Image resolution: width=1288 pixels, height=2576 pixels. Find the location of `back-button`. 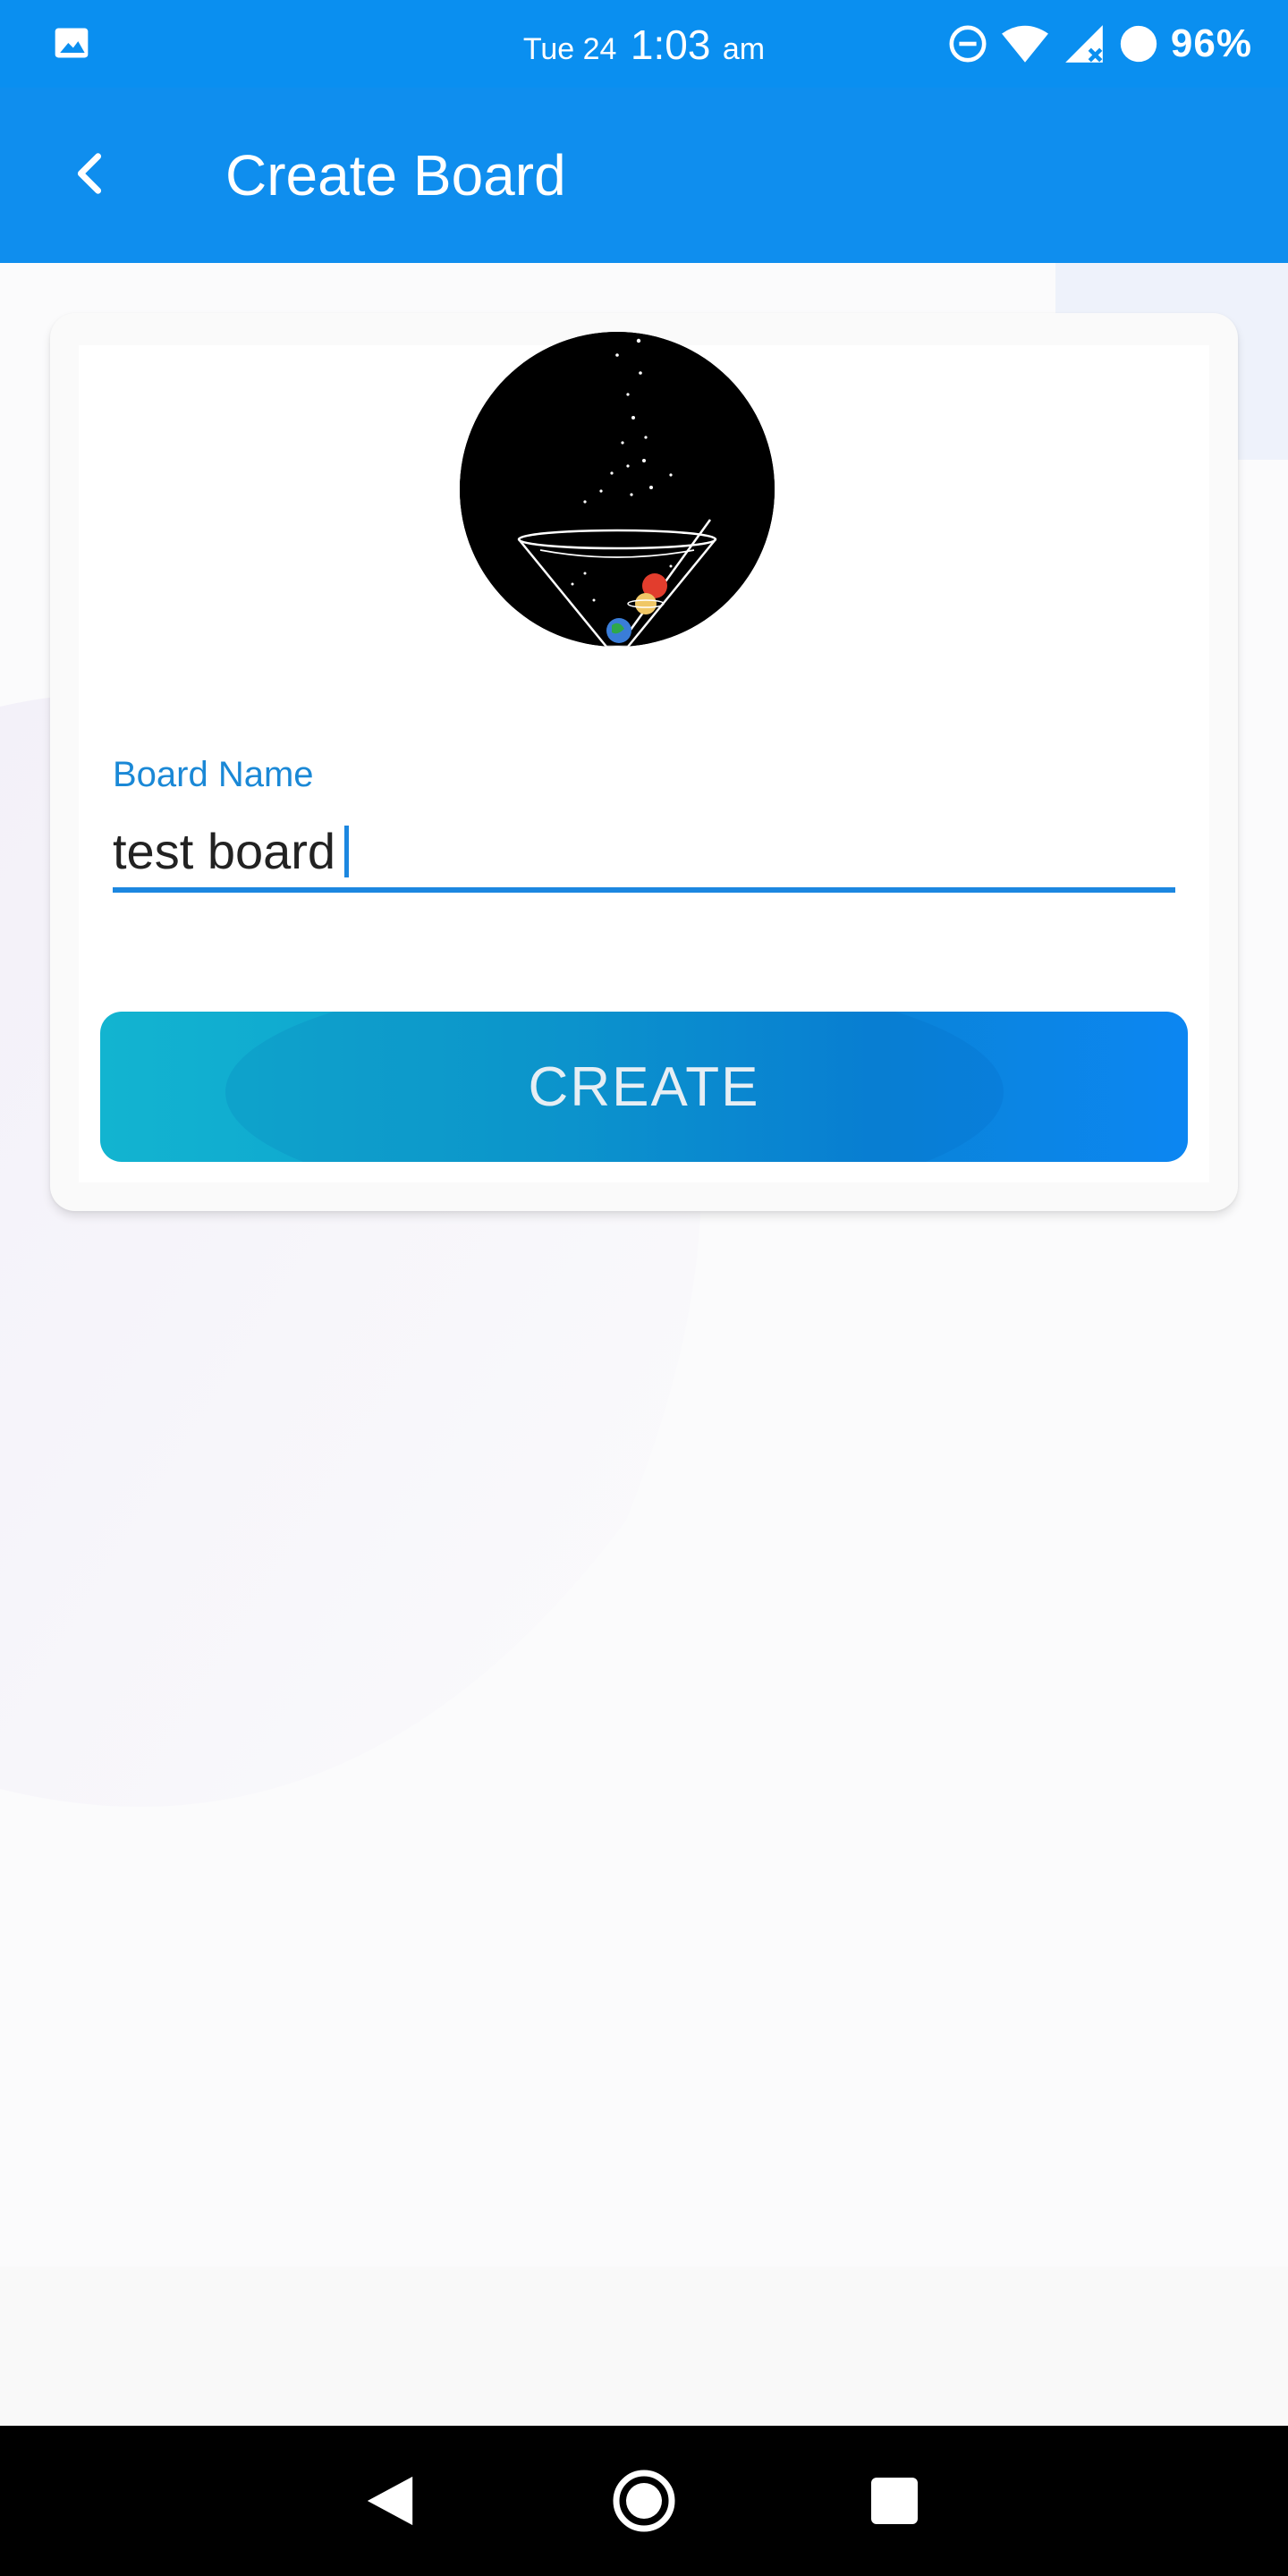

back-button is located at coordinates (89, 173).